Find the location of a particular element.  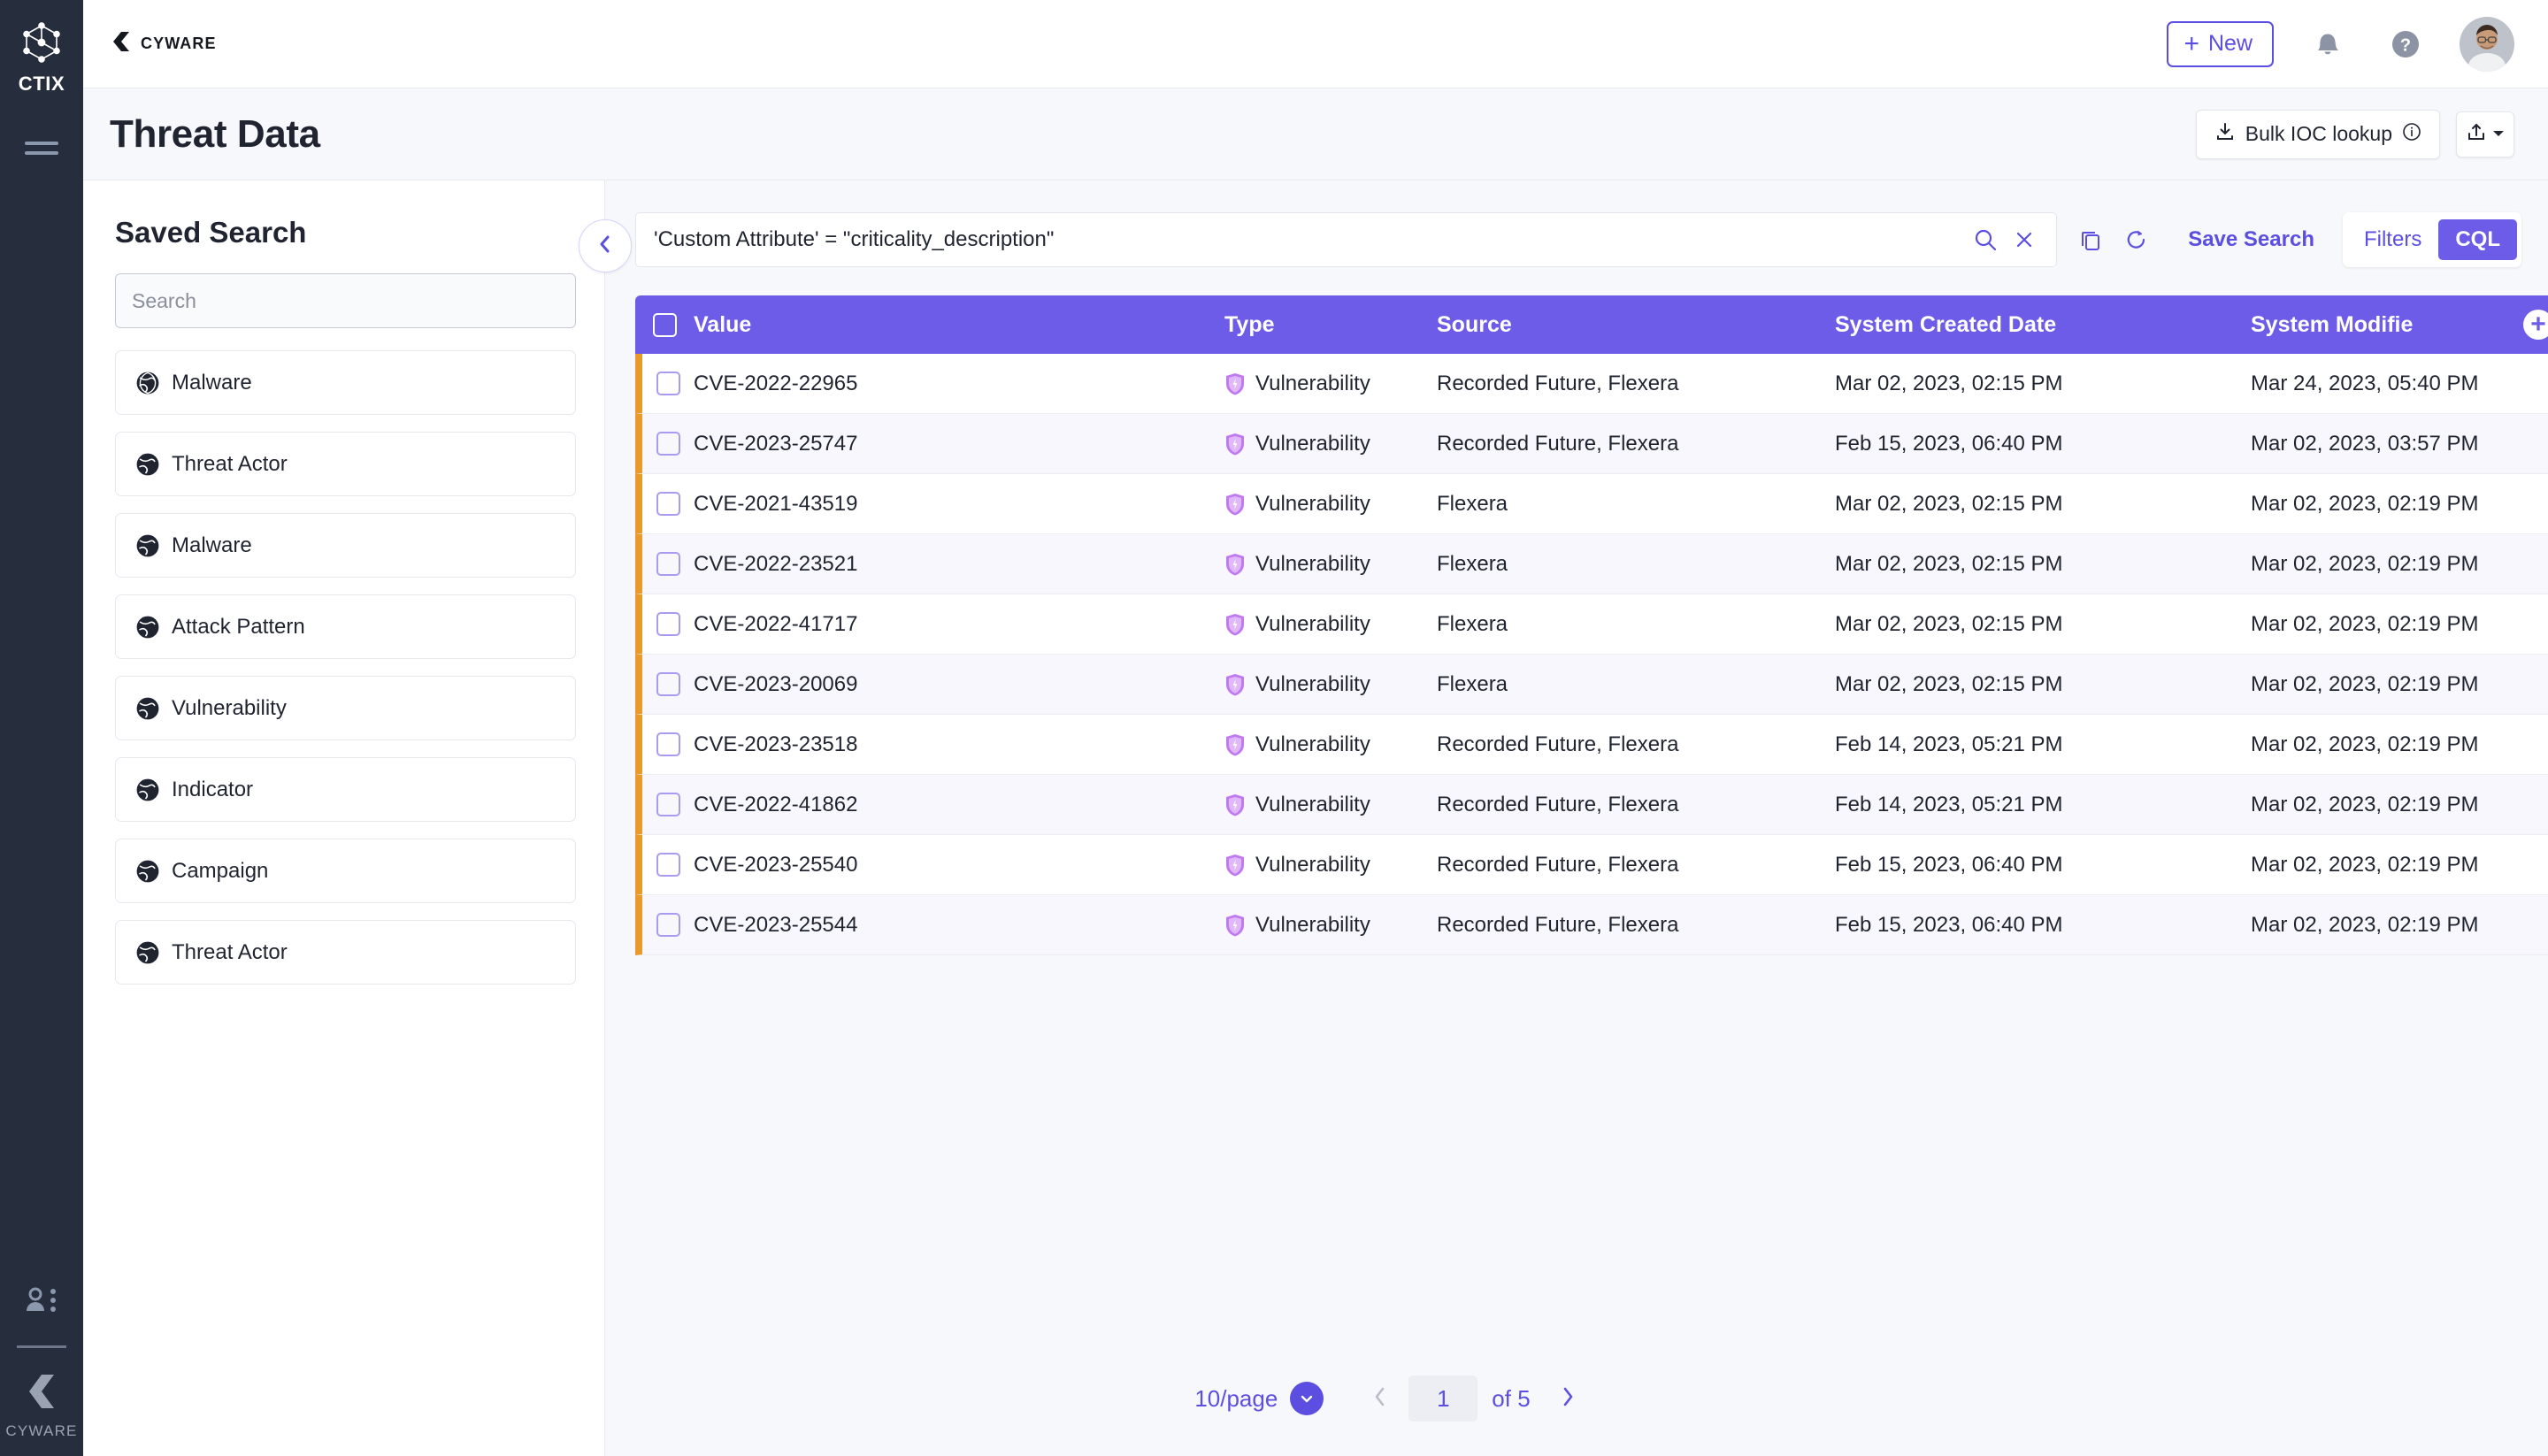

saved-search-item: Campaign is located at coordinates (345, 871).